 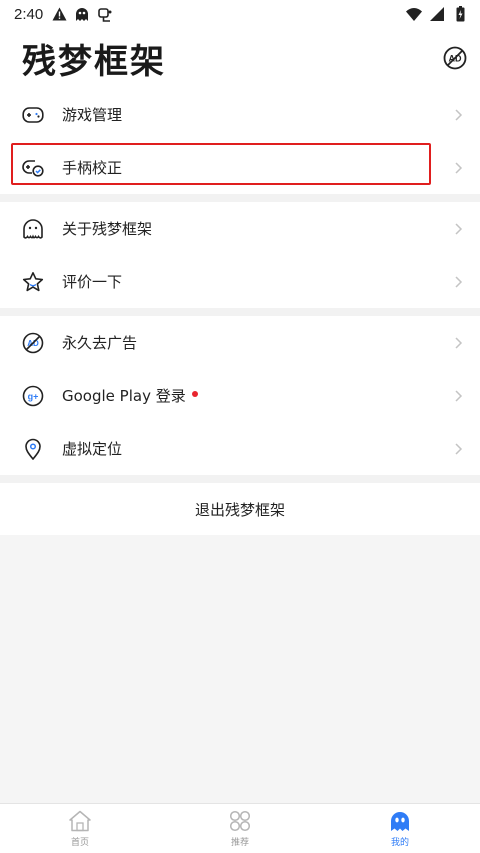 What do you see at coordinates (414, 14) in the screenshot?
I see `wifi-icon` at bounding box center [414, 14].